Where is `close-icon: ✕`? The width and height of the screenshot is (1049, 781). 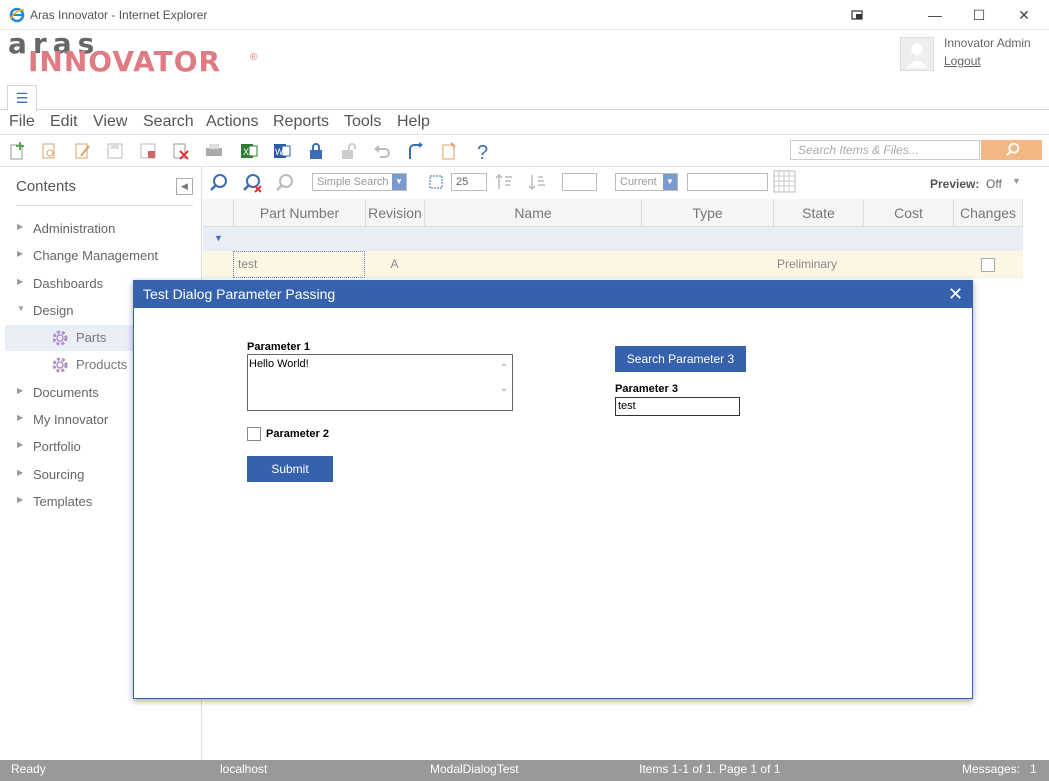
close-icon: ✕ is located at coordinates (955, 294).